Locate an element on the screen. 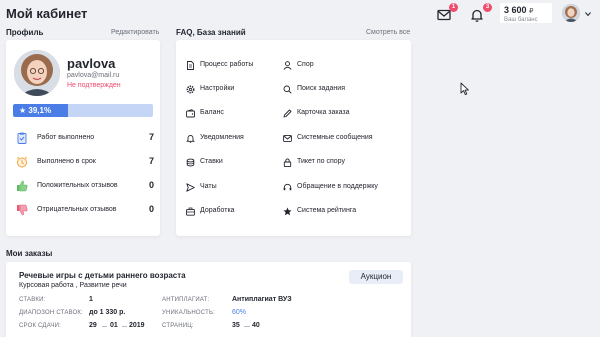  star-icon is located at coordinates (287, 211).